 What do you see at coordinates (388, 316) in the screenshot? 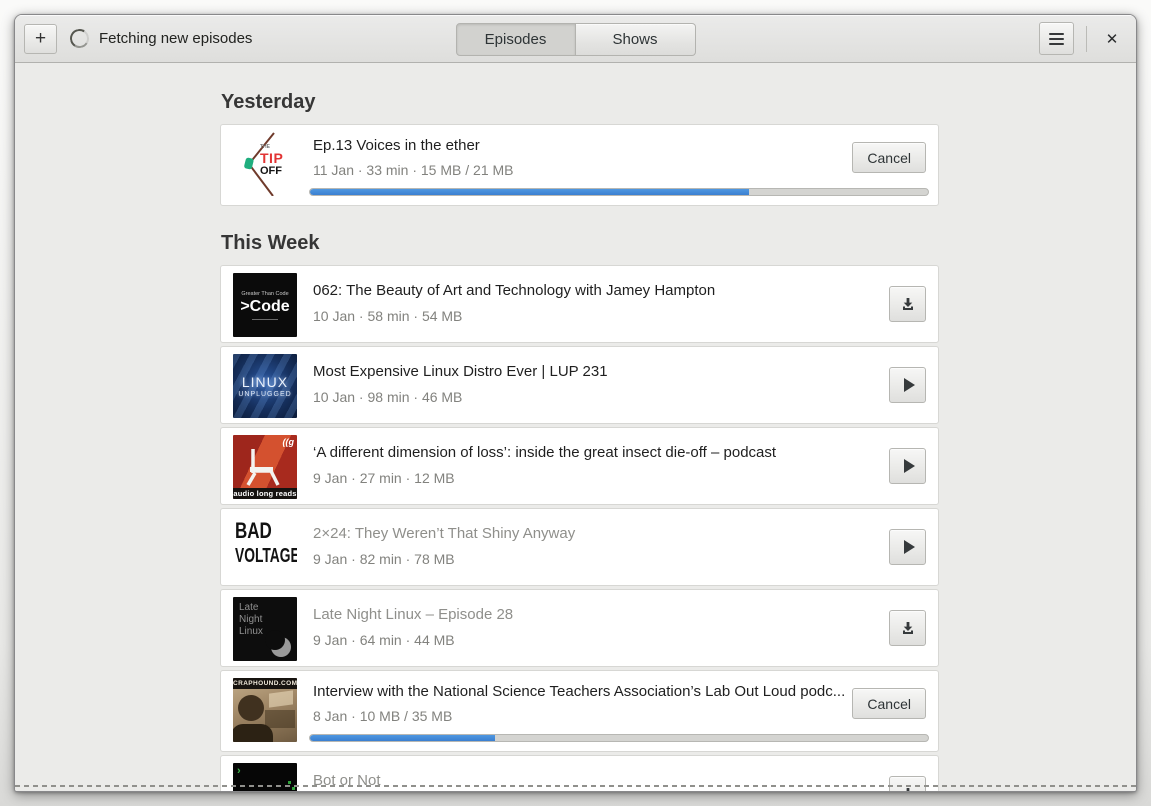
I see `episode-meta: 10 Jan · 58 min · 54 MB` at bounding box center [388, 316].